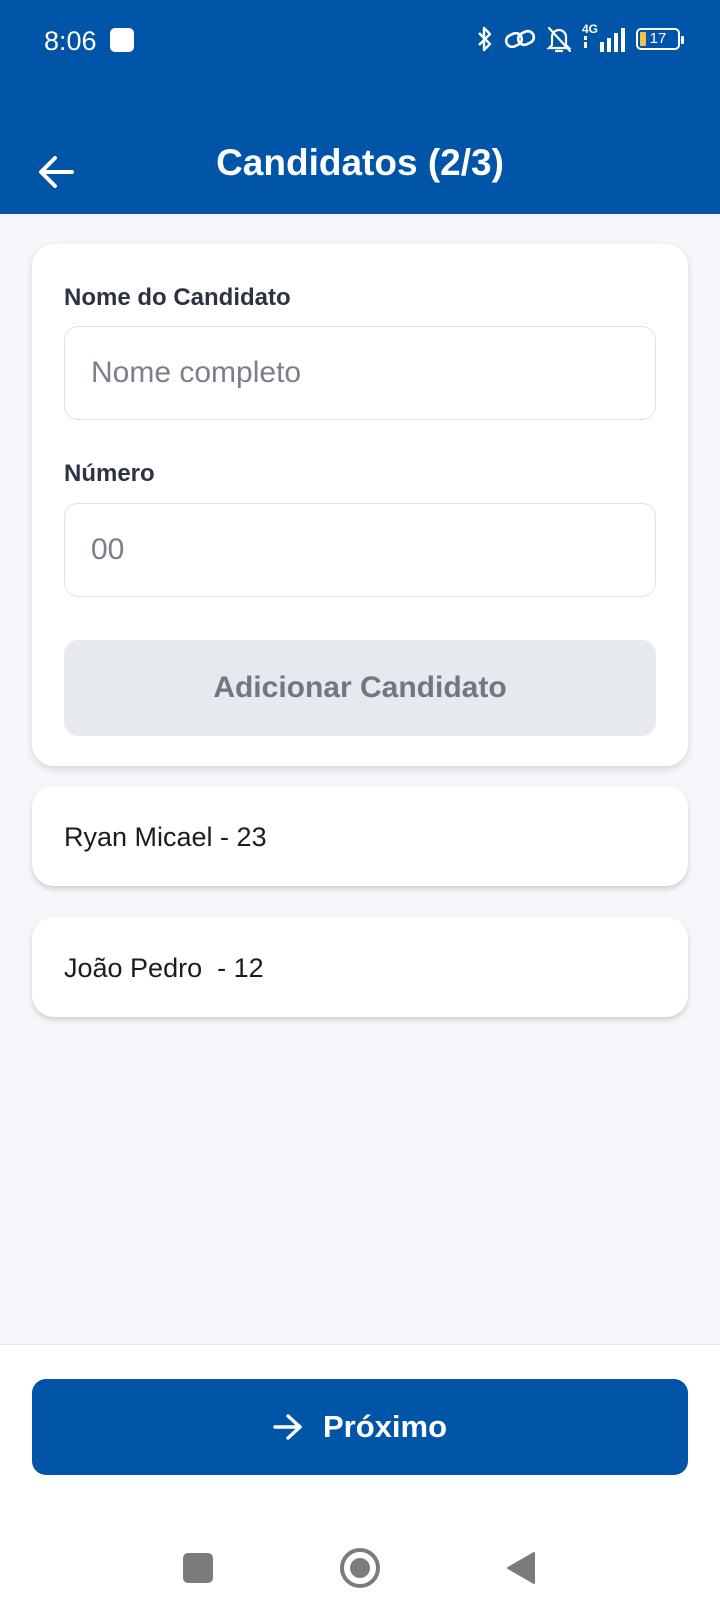 The height and width of the screenshot is (1600, 720). What do you see at coordinates (521, 1568) in the screenshot?
I see `nav-back-icon` at bounding box center [521, 1568].